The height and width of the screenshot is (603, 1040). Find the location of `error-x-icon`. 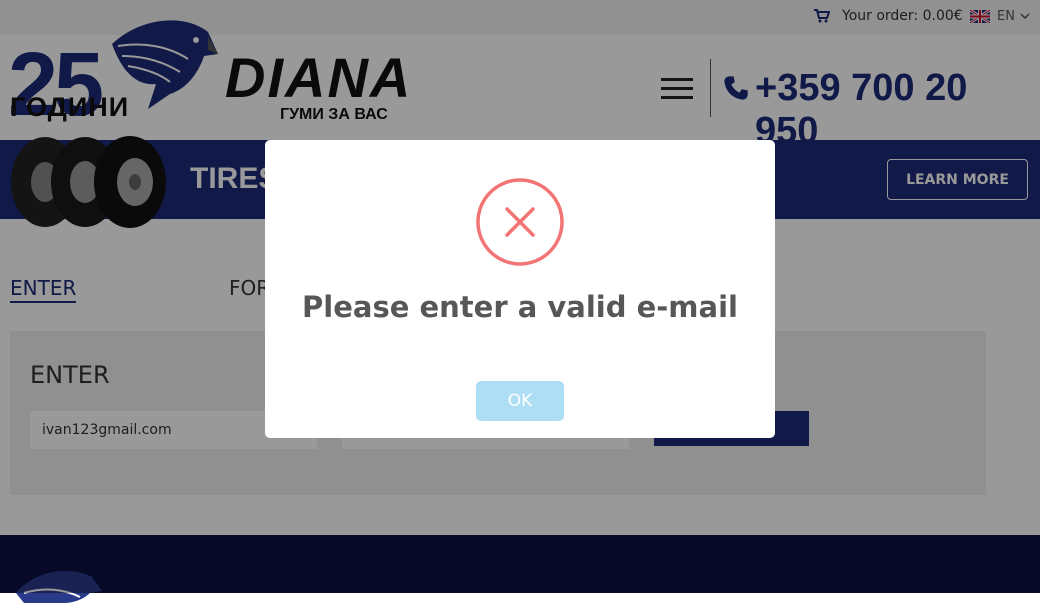

error-x-icon is located at coordinates (520, 222).